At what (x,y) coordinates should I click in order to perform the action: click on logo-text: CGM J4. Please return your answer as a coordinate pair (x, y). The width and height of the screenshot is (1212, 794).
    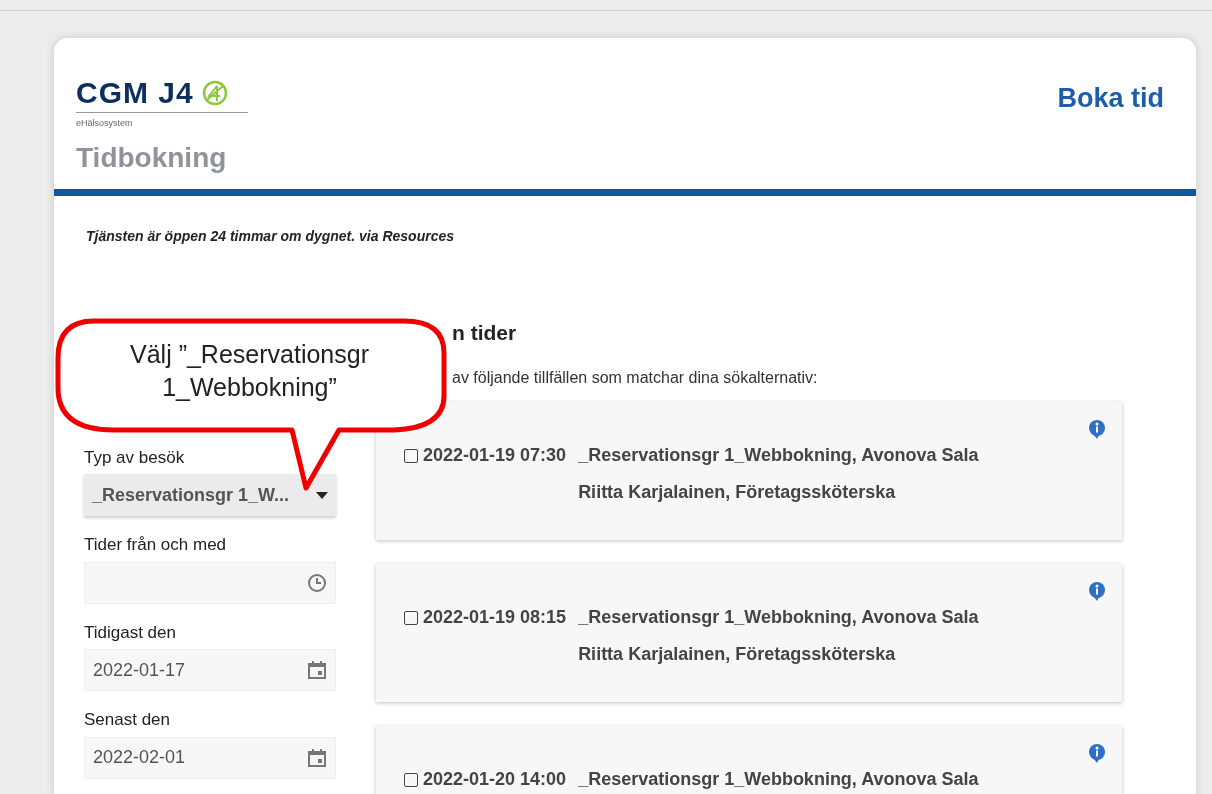
    Looking at the image, I should click on (135, 93).